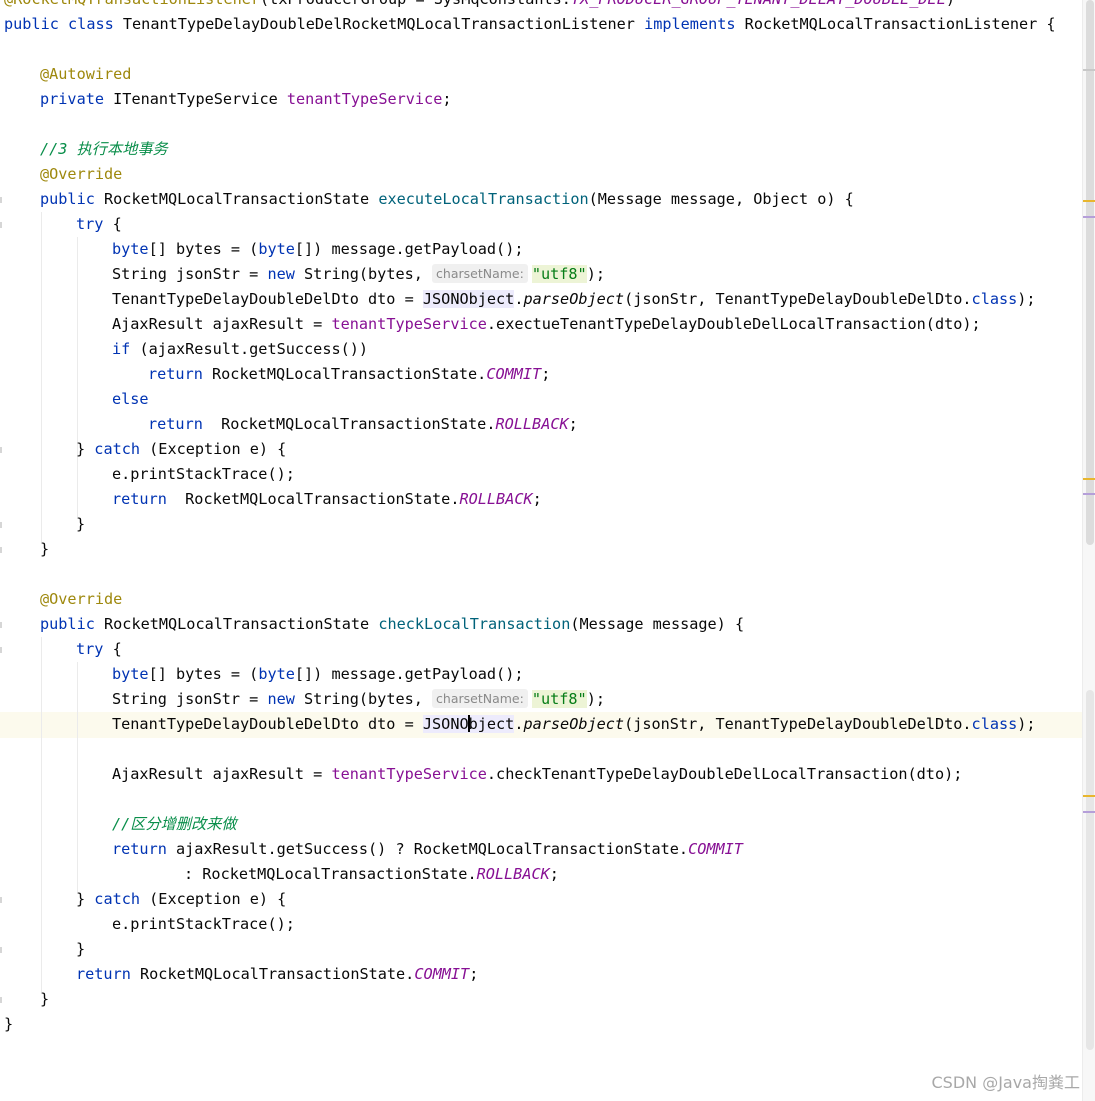  I want to click on keyword-token: implements, so click(690, 24).